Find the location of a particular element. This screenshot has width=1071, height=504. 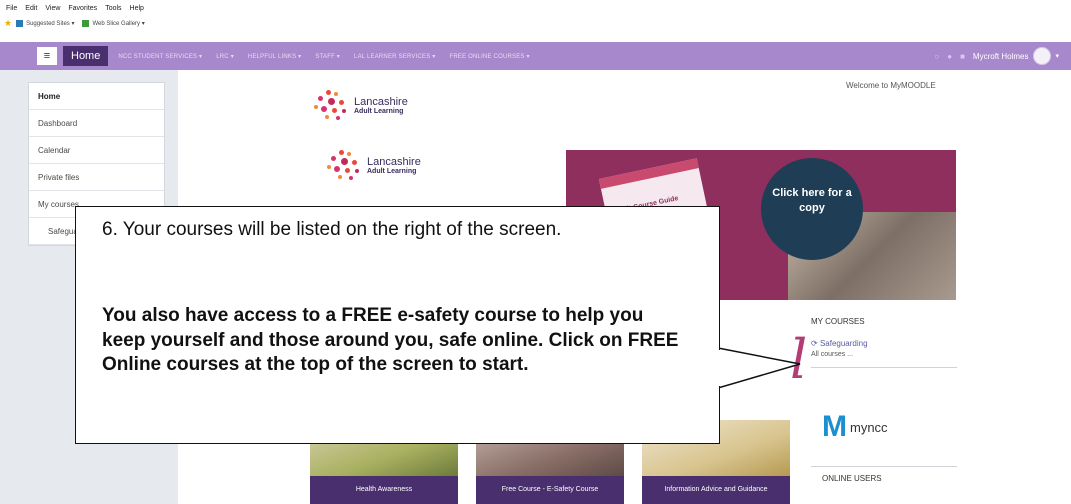

menu-favorites: Favorites is located at coordinates (82, 8).